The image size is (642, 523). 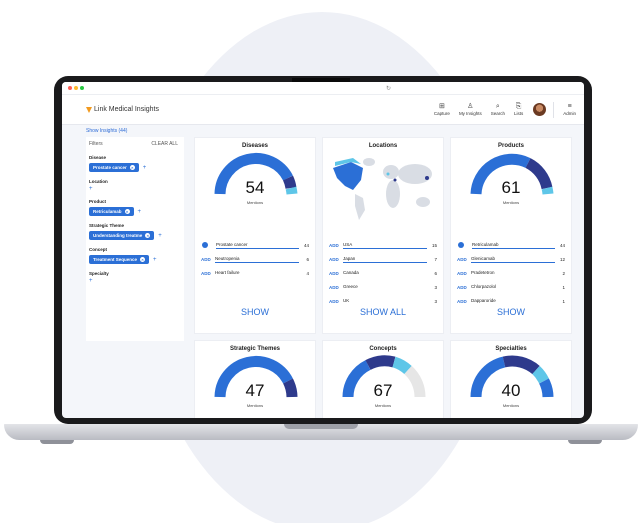 What do you see at coordinates (511, 301) in the screenshot?
I see `list-item: ADD Dapparoride 1` at bounding box center [511, 301].